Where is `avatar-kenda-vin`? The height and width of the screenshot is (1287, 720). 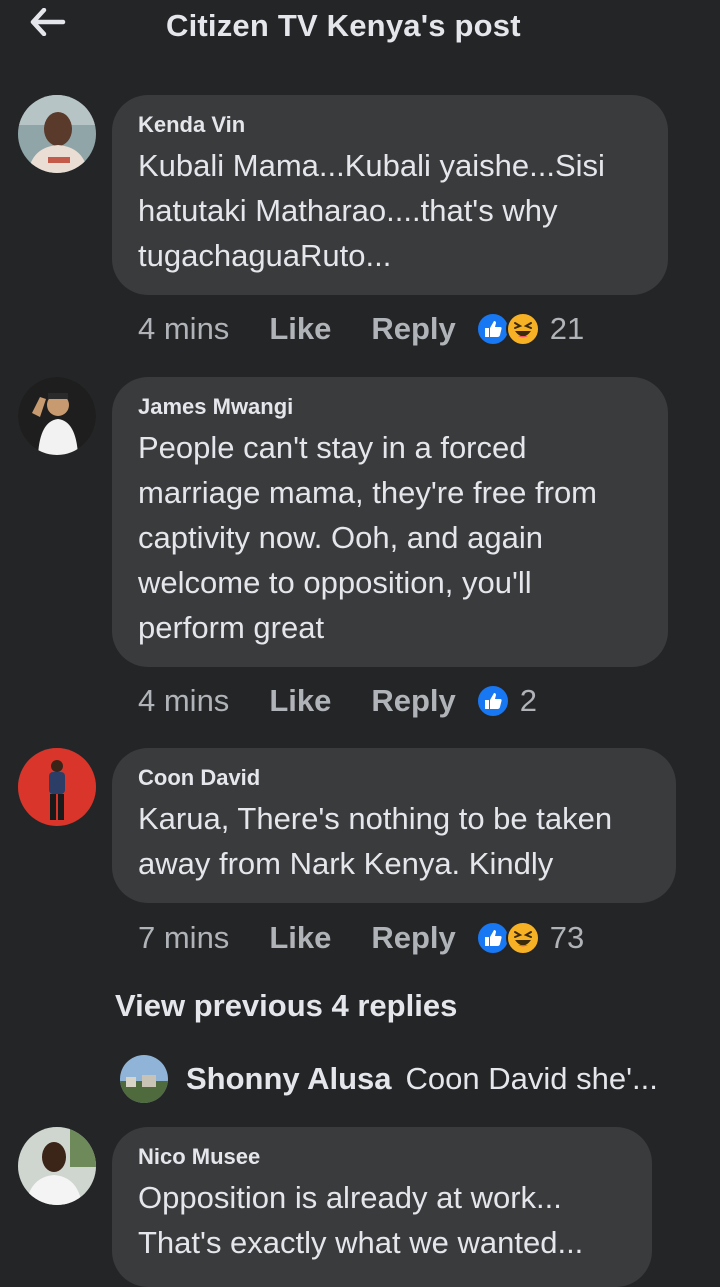 avatar-kenda-vin is located at coordinates (57, 134).